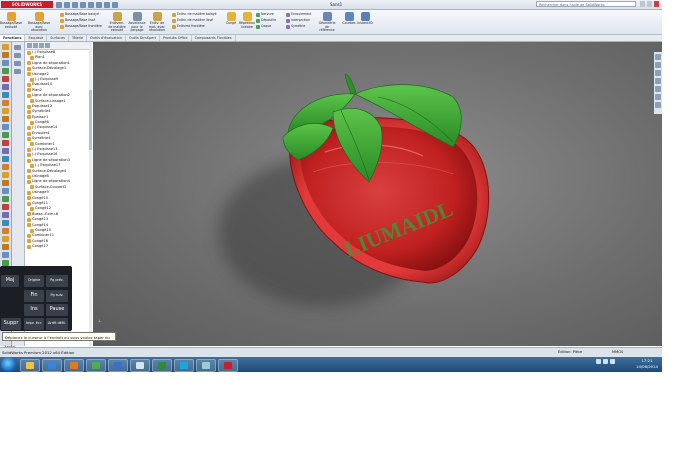 The width and height of the screenshot is (676, 453). What do you see at coordinates (13, 38) in the screenshot?
I see `tab-0: Fonctions` at bounding box center [13, 38].